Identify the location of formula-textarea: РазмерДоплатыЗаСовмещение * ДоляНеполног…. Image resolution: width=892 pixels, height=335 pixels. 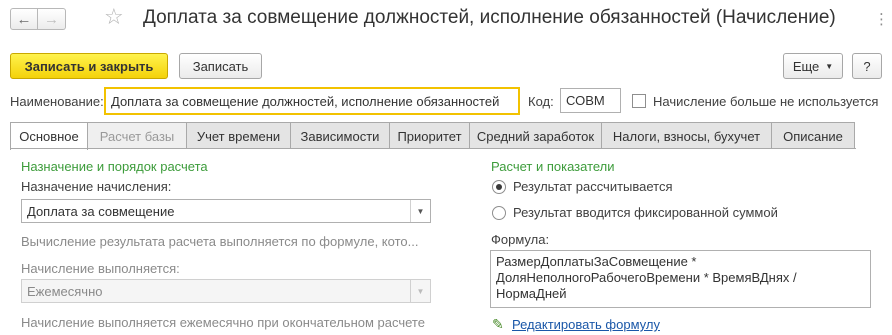
(680, 279).